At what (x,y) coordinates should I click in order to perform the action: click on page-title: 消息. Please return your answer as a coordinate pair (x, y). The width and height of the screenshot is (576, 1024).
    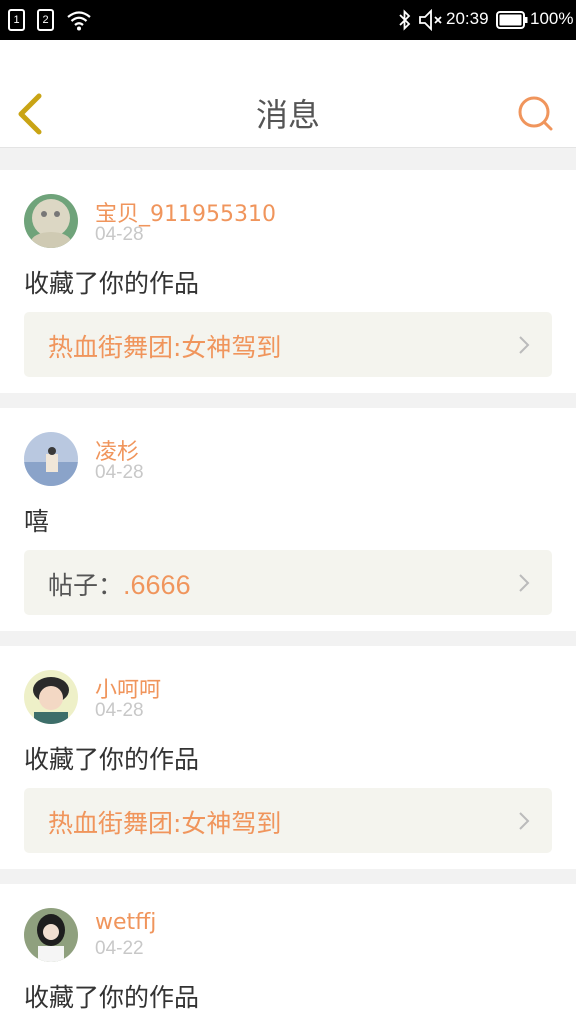
    Looking at the image, I should click on (287, 115).